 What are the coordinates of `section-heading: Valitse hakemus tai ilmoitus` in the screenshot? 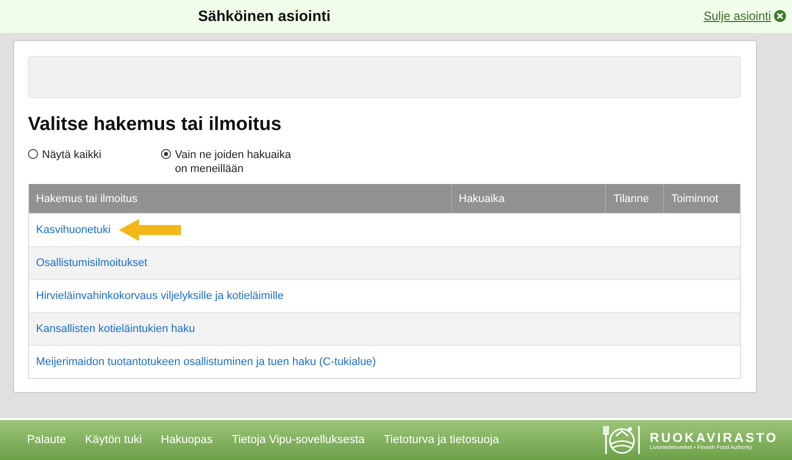 It's located at (155, 125).